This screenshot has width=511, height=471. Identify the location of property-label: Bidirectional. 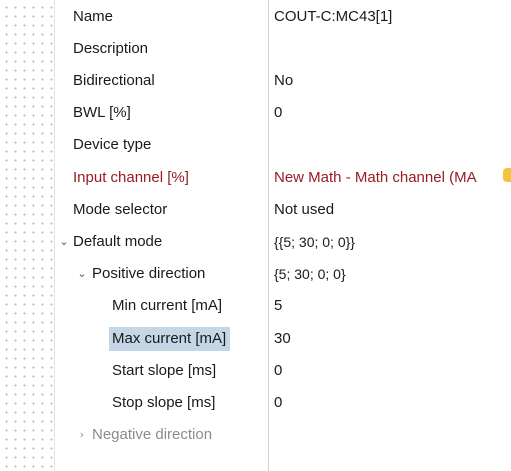
(114, 80).